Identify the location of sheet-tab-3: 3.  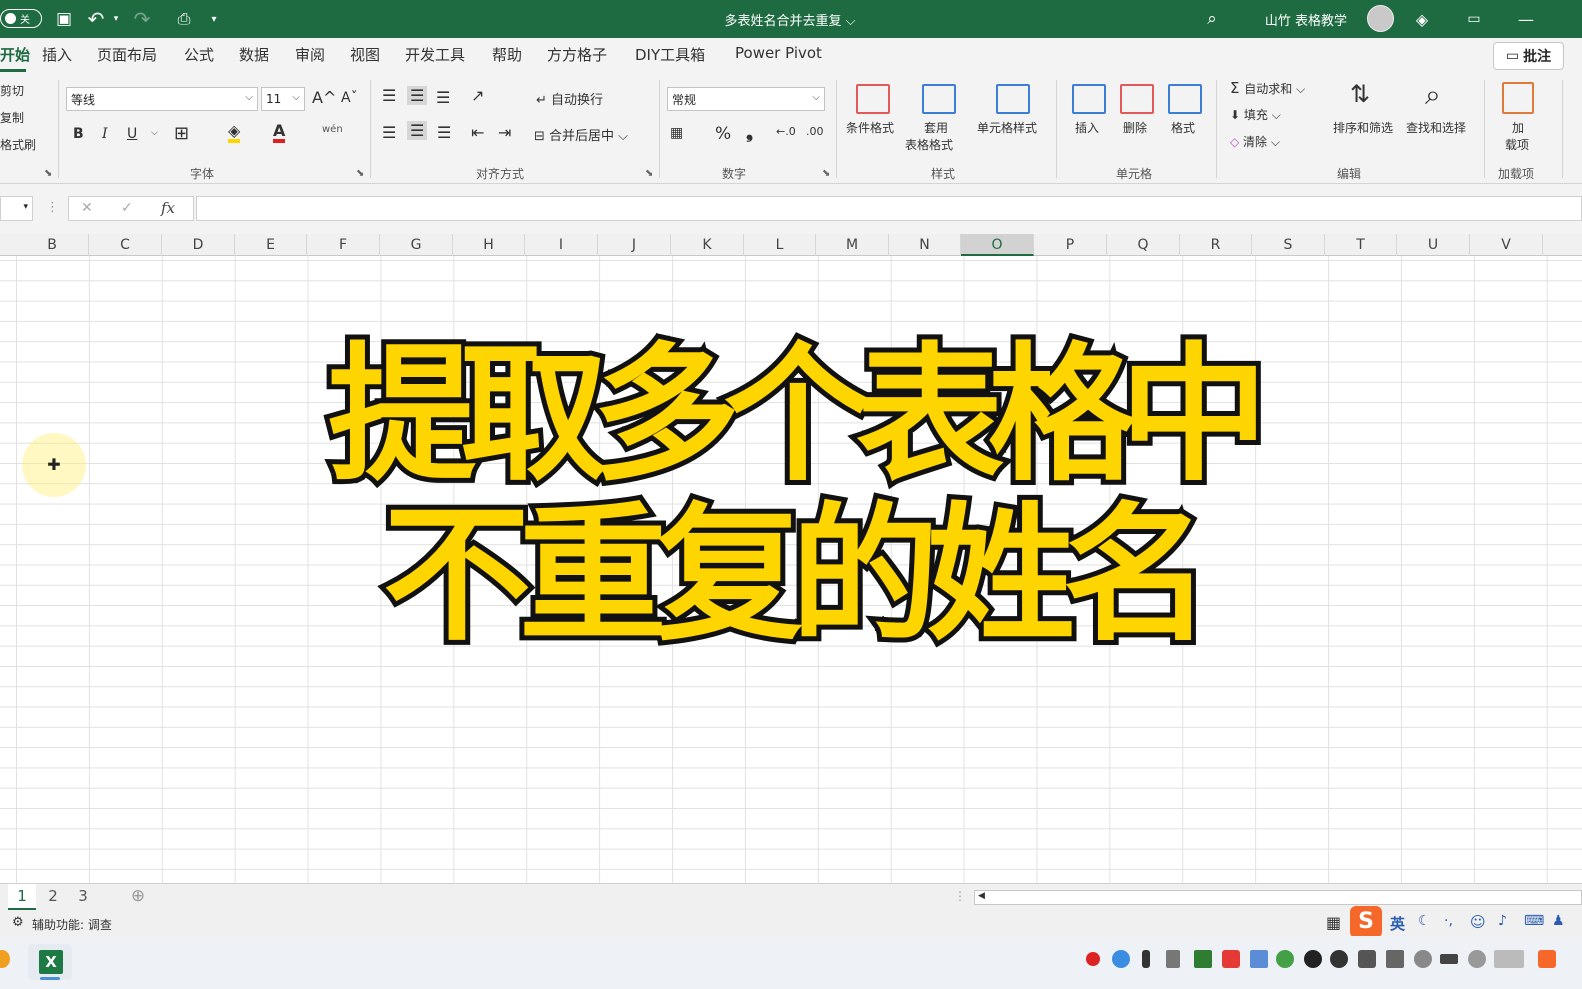
(83, 897).